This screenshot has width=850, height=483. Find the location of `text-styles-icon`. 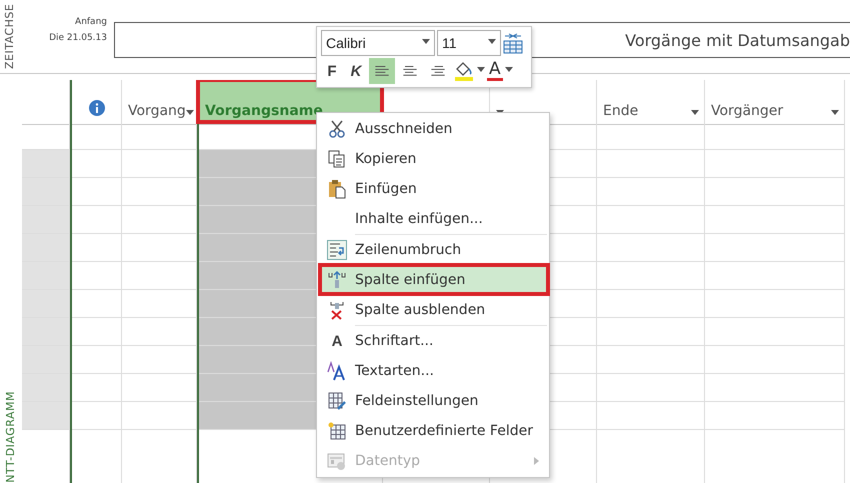

text-styles-icon is located at coordinates (337, 371).